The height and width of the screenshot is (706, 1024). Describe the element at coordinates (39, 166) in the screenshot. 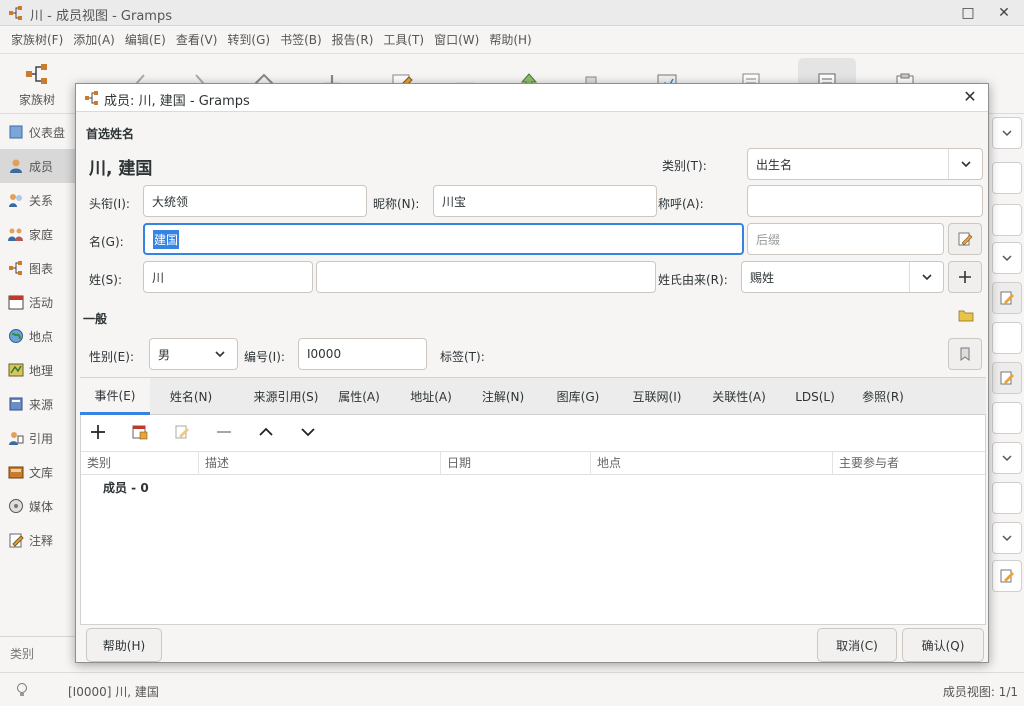

I see `sidebar-item-people: 成员` at that location.